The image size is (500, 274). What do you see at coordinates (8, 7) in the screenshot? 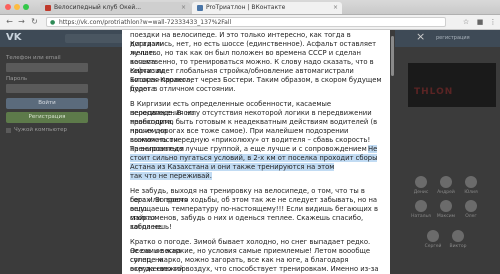
I see `window-close-icon` at bounding box center [8, 7].